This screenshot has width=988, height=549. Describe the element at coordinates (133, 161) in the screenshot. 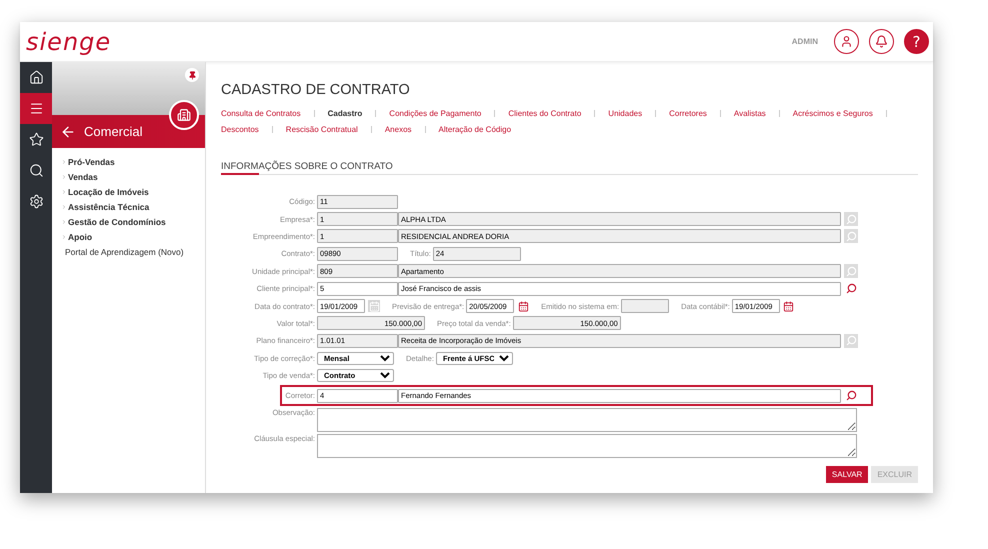

I see `menu-item: Pró-Vendas` at that location.